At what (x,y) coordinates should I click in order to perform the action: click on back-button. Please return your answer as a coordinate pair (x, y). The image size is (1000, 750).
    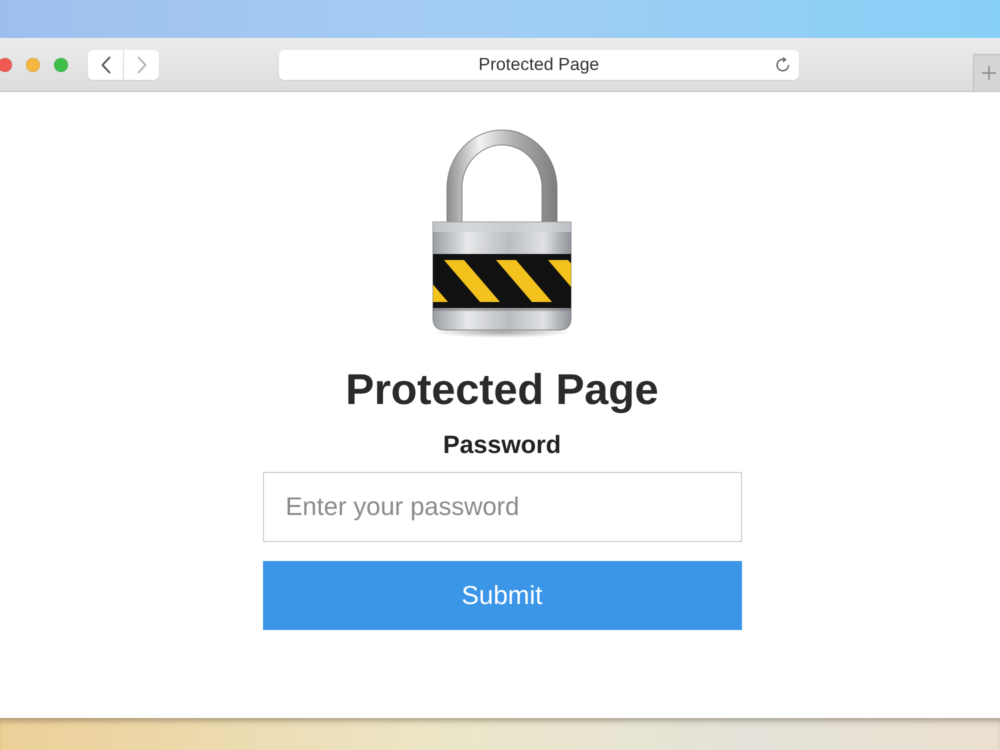
    Looking at the image, I should click on (105, 65).